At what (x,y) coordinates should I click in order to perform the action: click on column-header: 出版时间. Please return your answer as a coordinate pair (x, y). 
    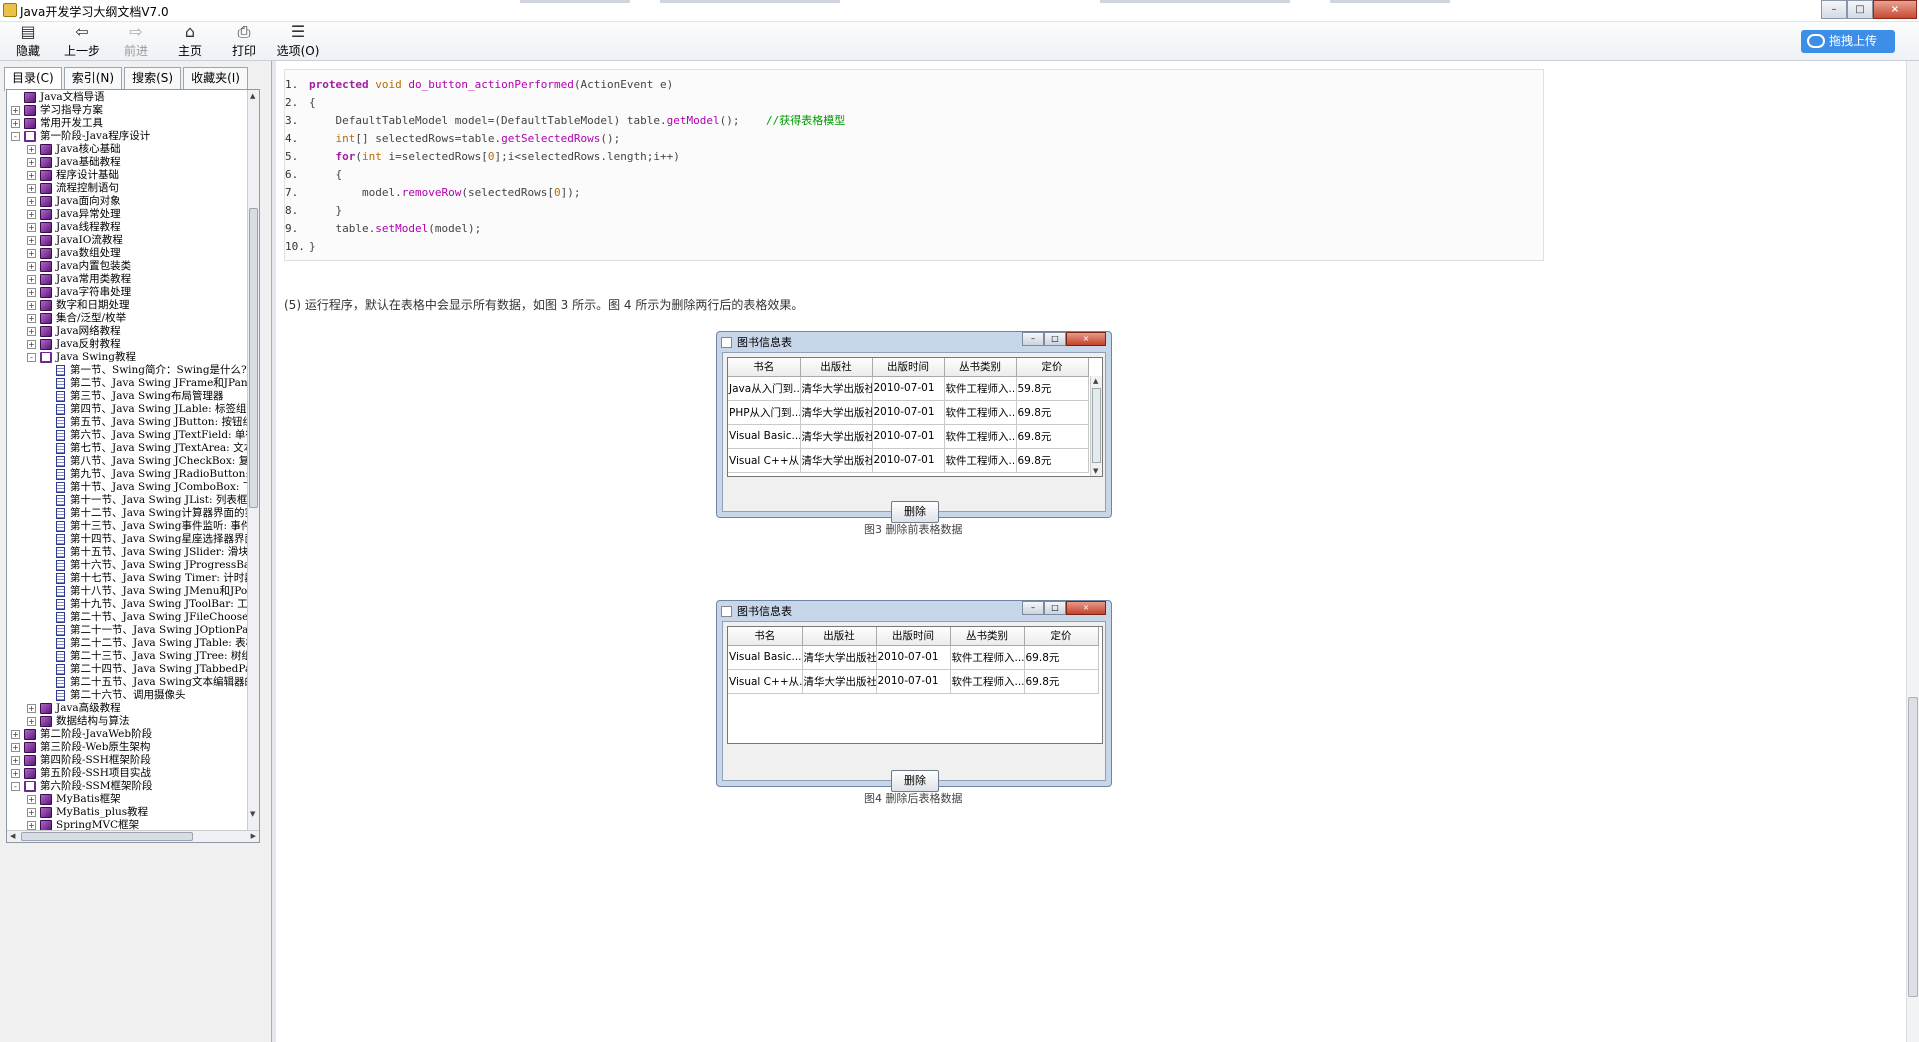
    Looking at the image, I should click on (908, 367).